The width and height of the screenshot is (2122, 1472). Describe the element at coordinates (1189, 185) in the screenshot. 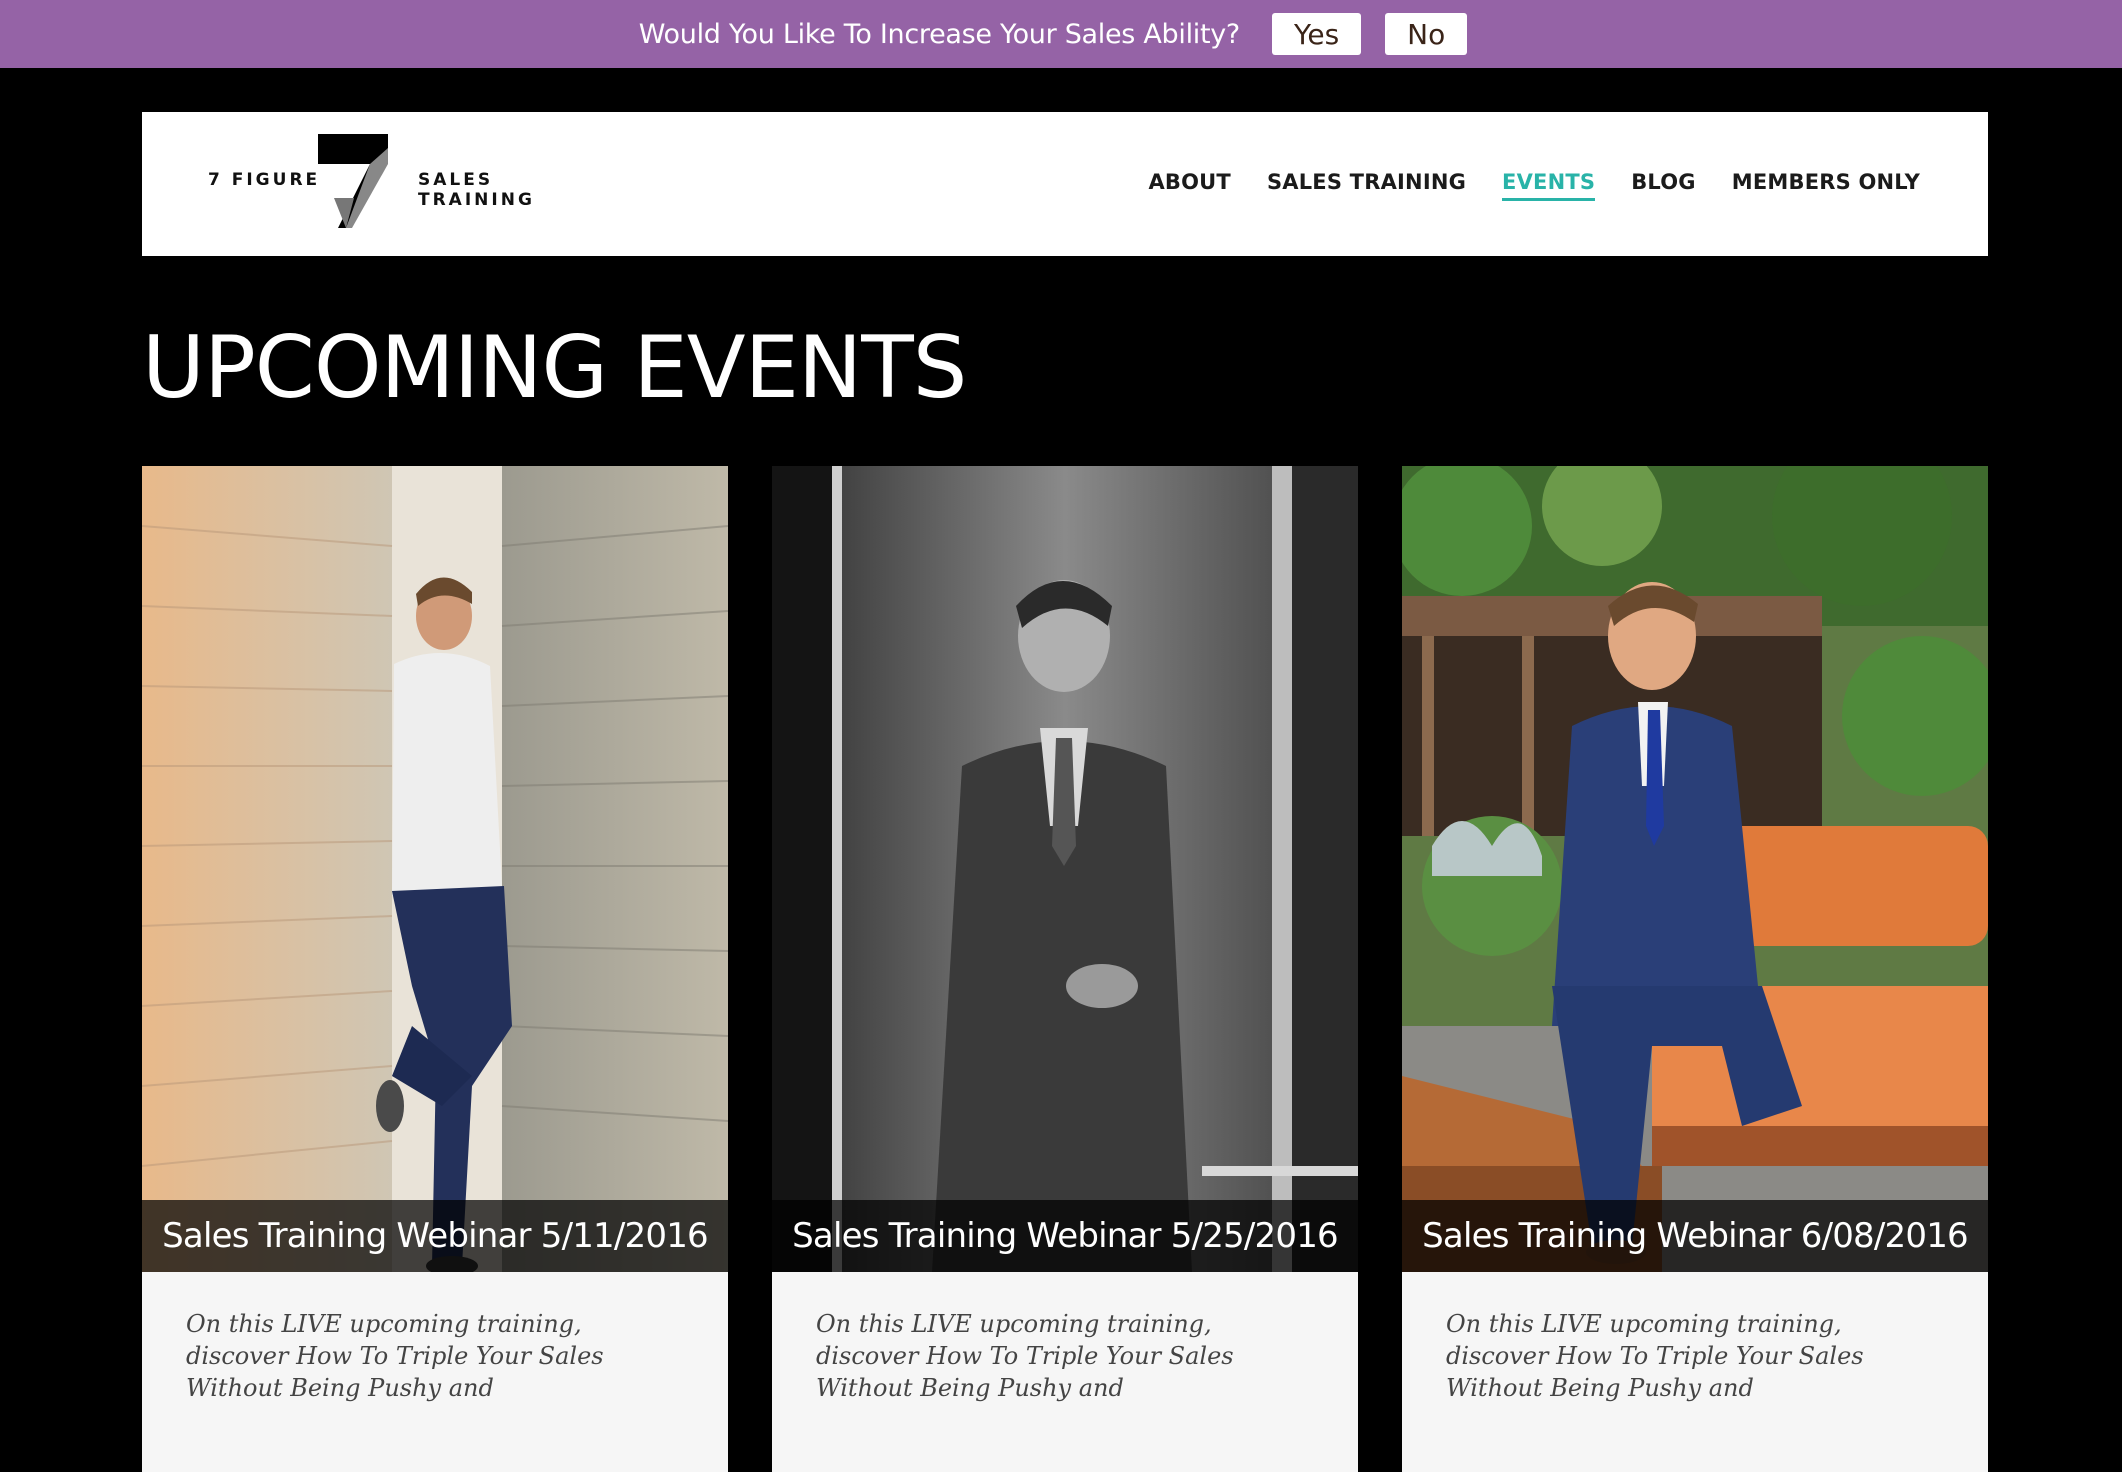

I see `nav-about: ABOUT` at that location.